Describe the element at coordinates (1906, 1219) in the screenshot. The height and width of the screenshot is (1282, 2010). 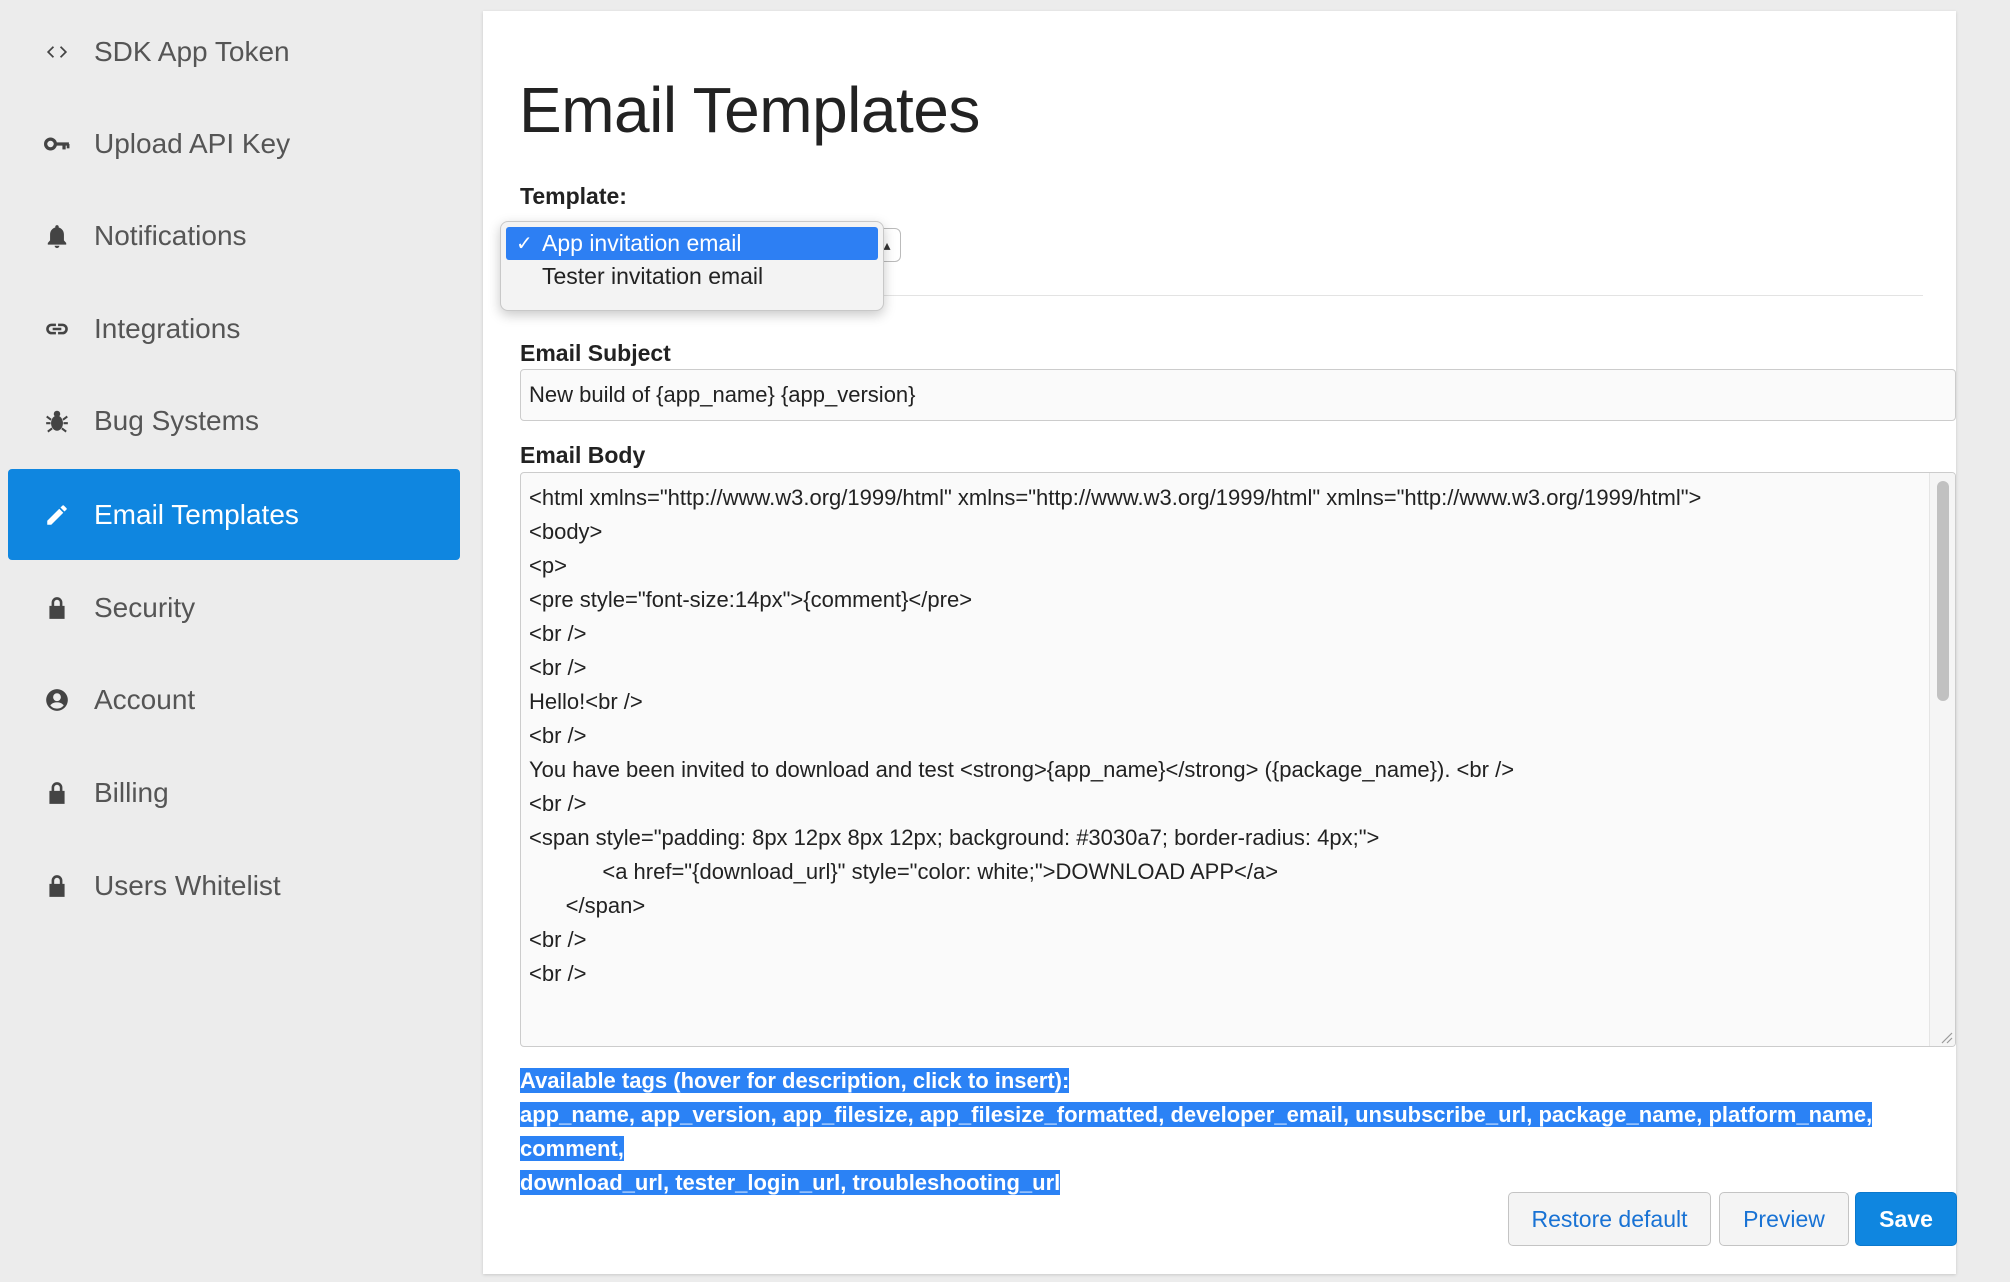
I see `save-button: Save` at that location.